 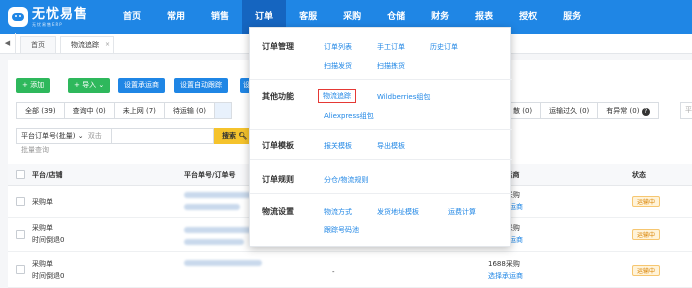 What do you see at coordinates (40, 110) in the screenshot?
I see `filter-all: 全部 (39)` at bounding box center [40, 110].